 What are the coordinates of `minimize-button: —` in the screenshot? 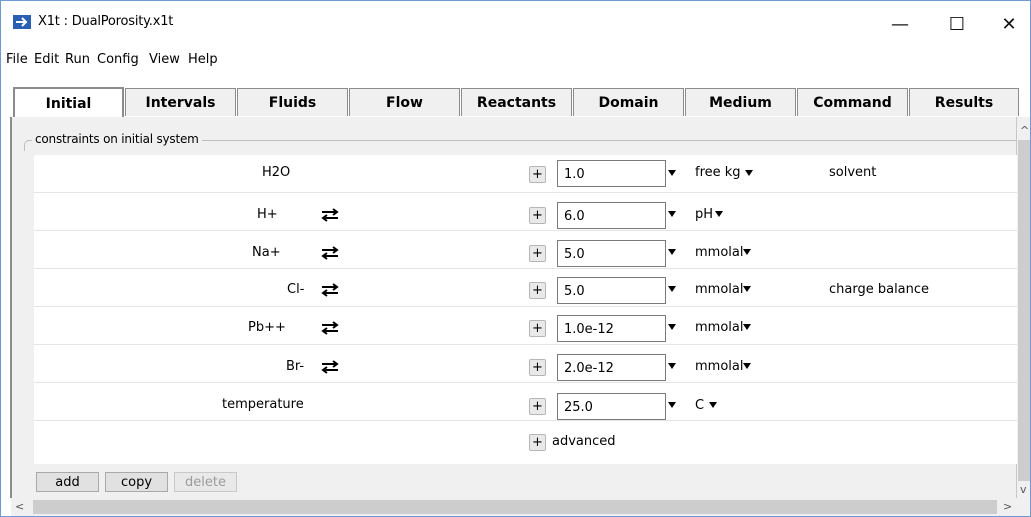 It's located at (900, 24).